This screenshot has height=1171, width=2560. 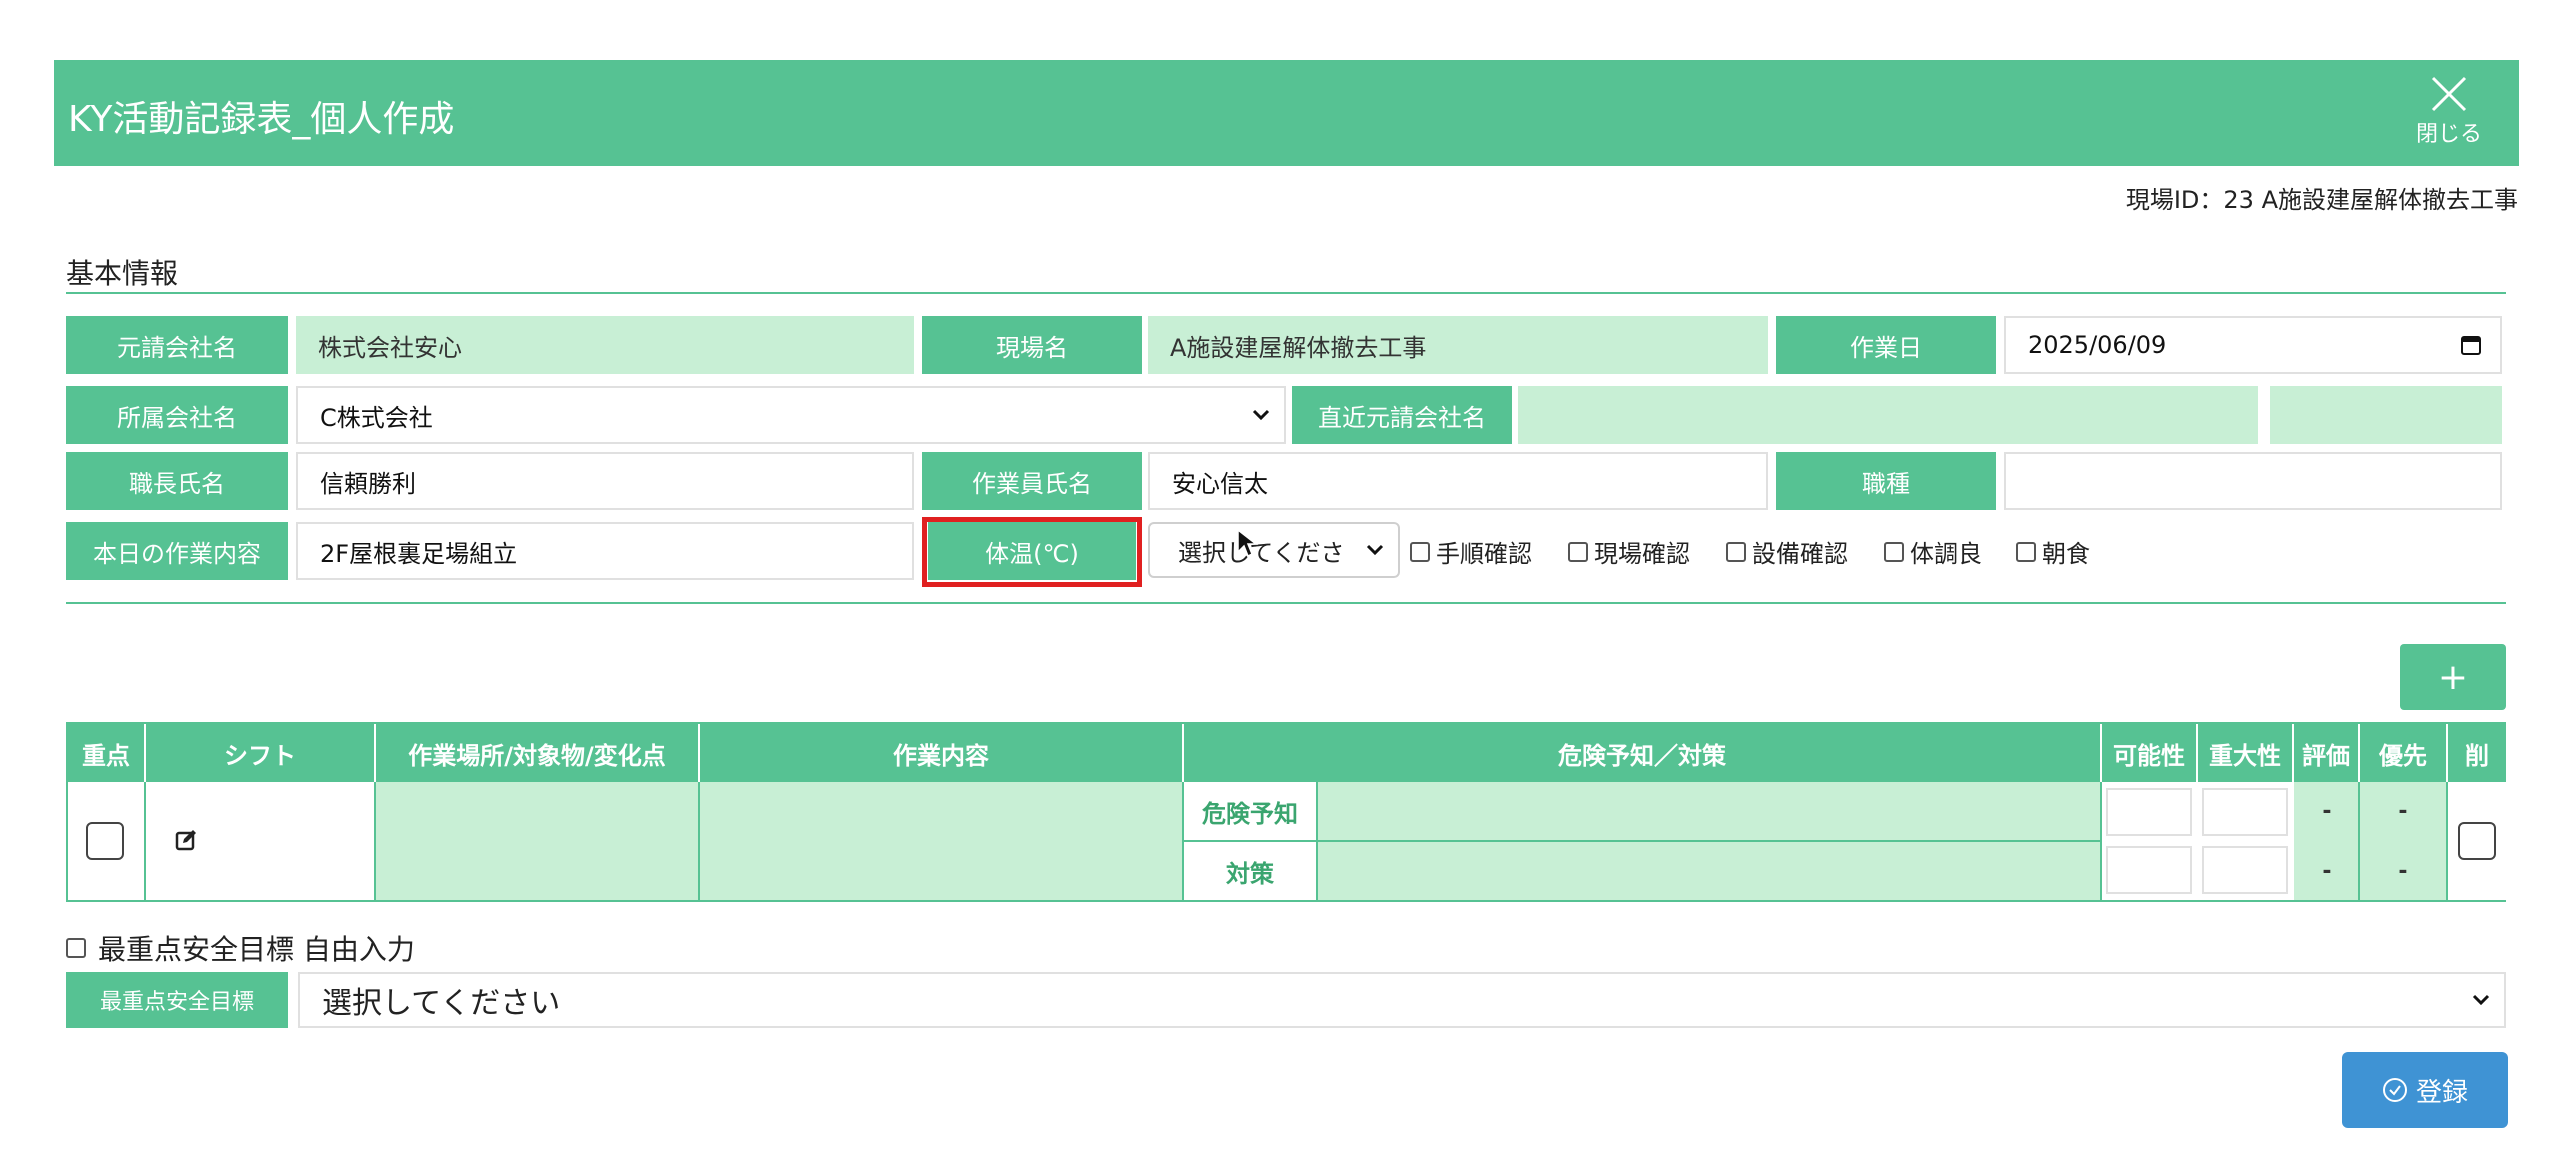 I want to click on delete-cell, so click(x=2477, y=841).